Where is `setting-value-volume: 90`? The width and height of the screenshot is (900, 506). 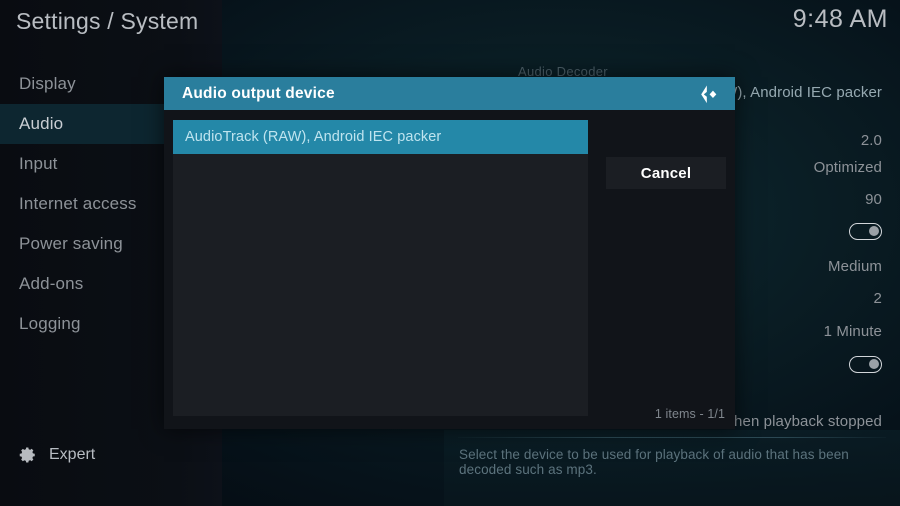 setting-value-volume: 90 is located at coordinates (873, 199).